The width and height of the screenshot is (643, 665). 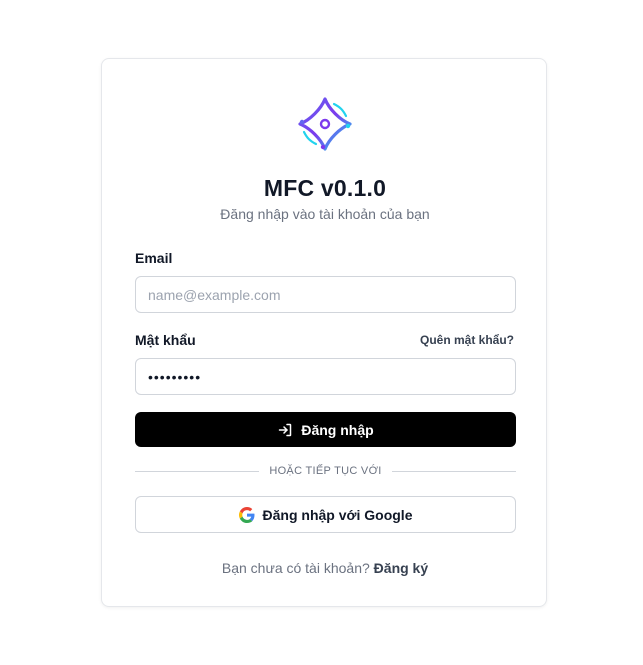 What do you see at coordinates (337, 514) in the screenshot?
I see `google-login-label: Đăng nhập với Google` at bounding box center [337, 514].